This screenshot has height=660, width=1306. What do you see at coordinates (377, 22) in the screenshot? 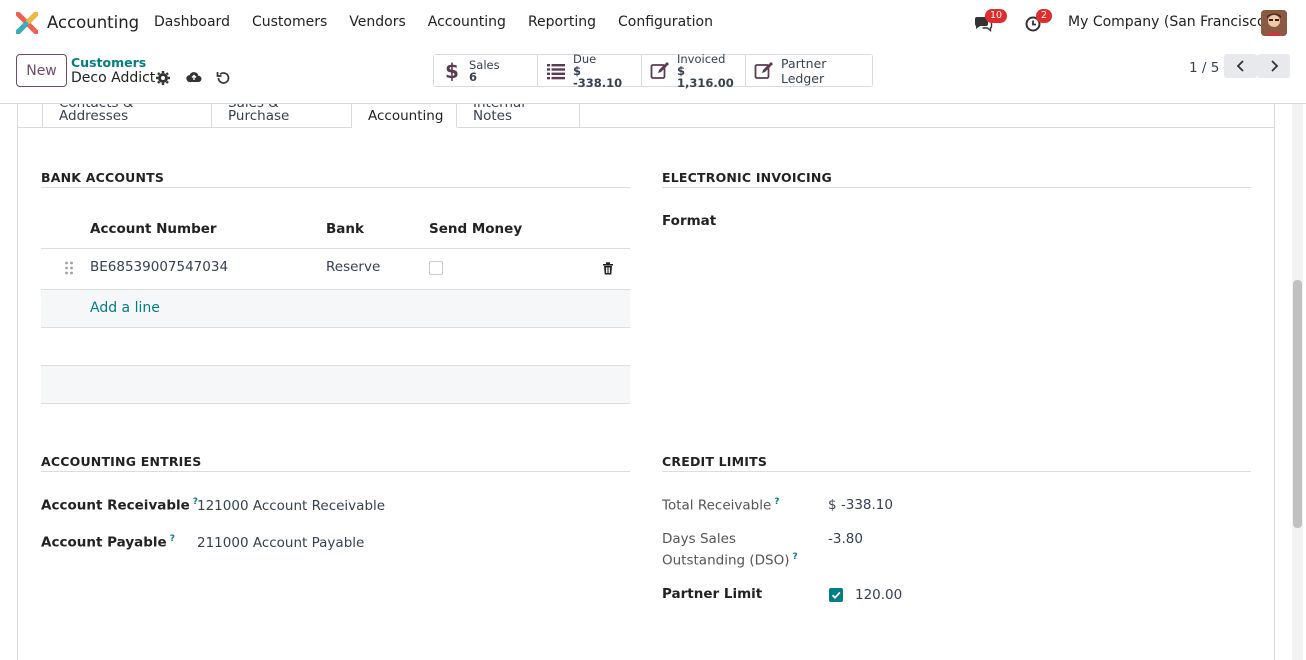
I see `menu-vendors: Vendors` at bounding box center [377, 22].